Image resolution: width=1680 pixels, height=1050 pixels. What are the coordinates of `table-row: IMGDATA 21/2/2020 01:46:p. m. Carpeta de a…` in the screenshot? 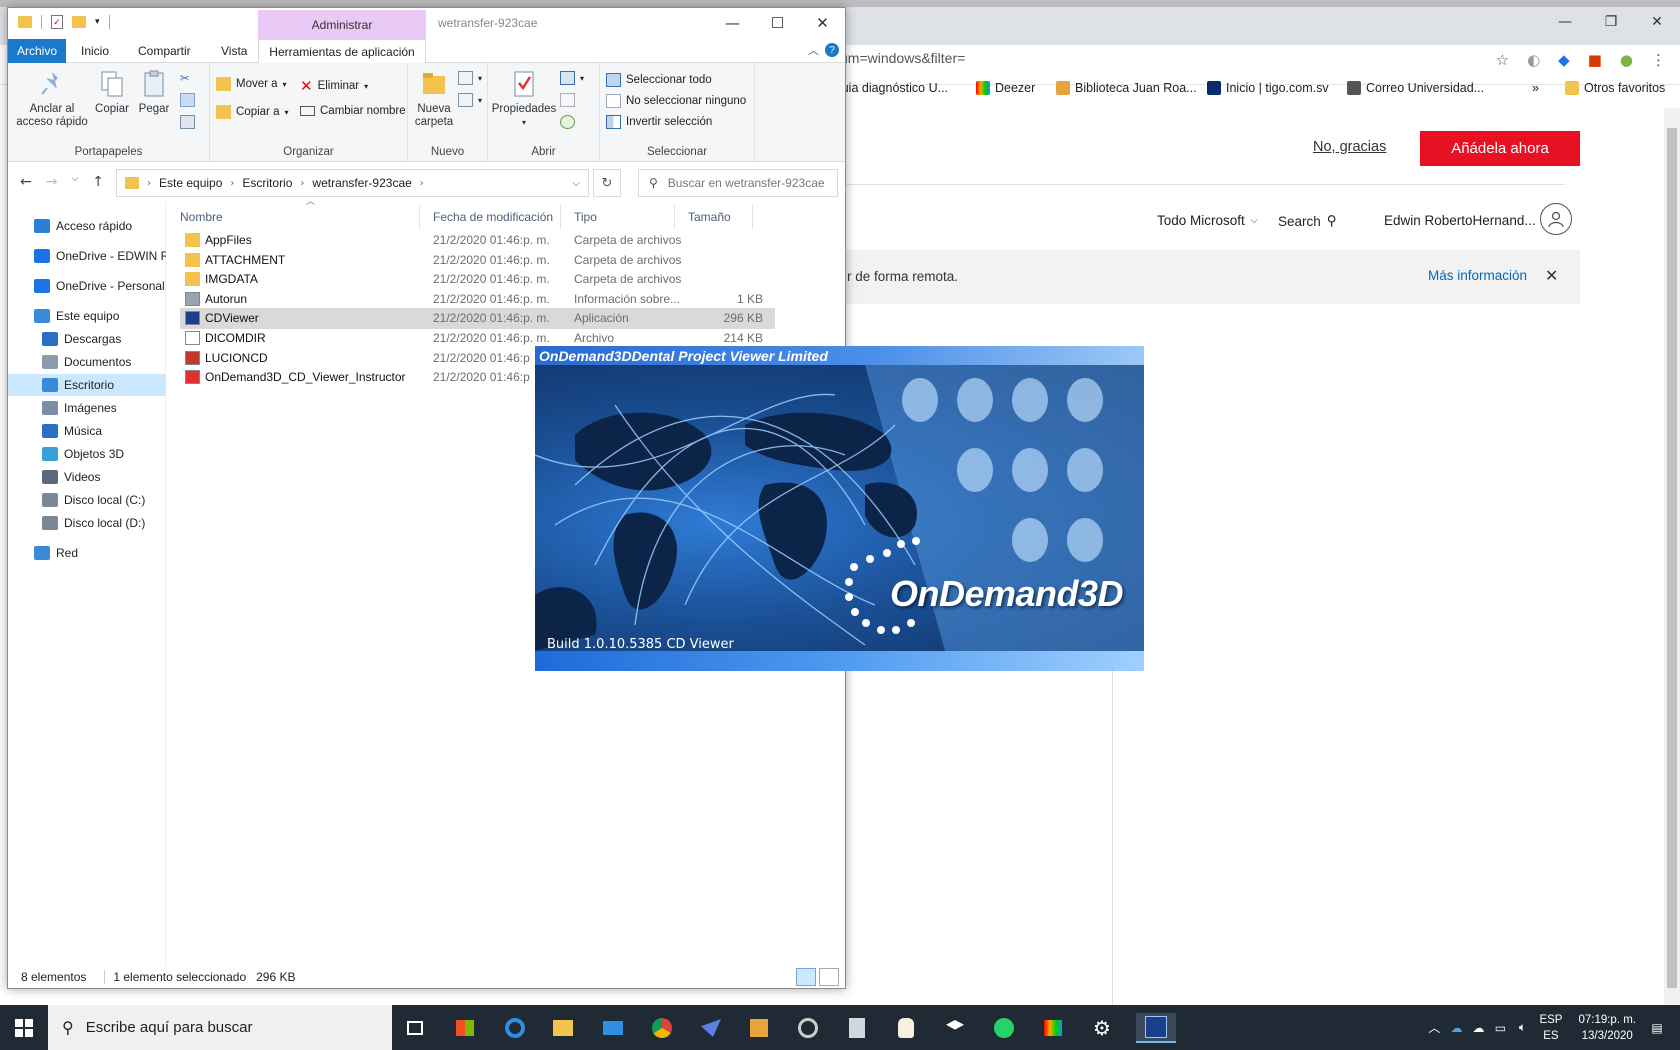 It's located at (477, 279).